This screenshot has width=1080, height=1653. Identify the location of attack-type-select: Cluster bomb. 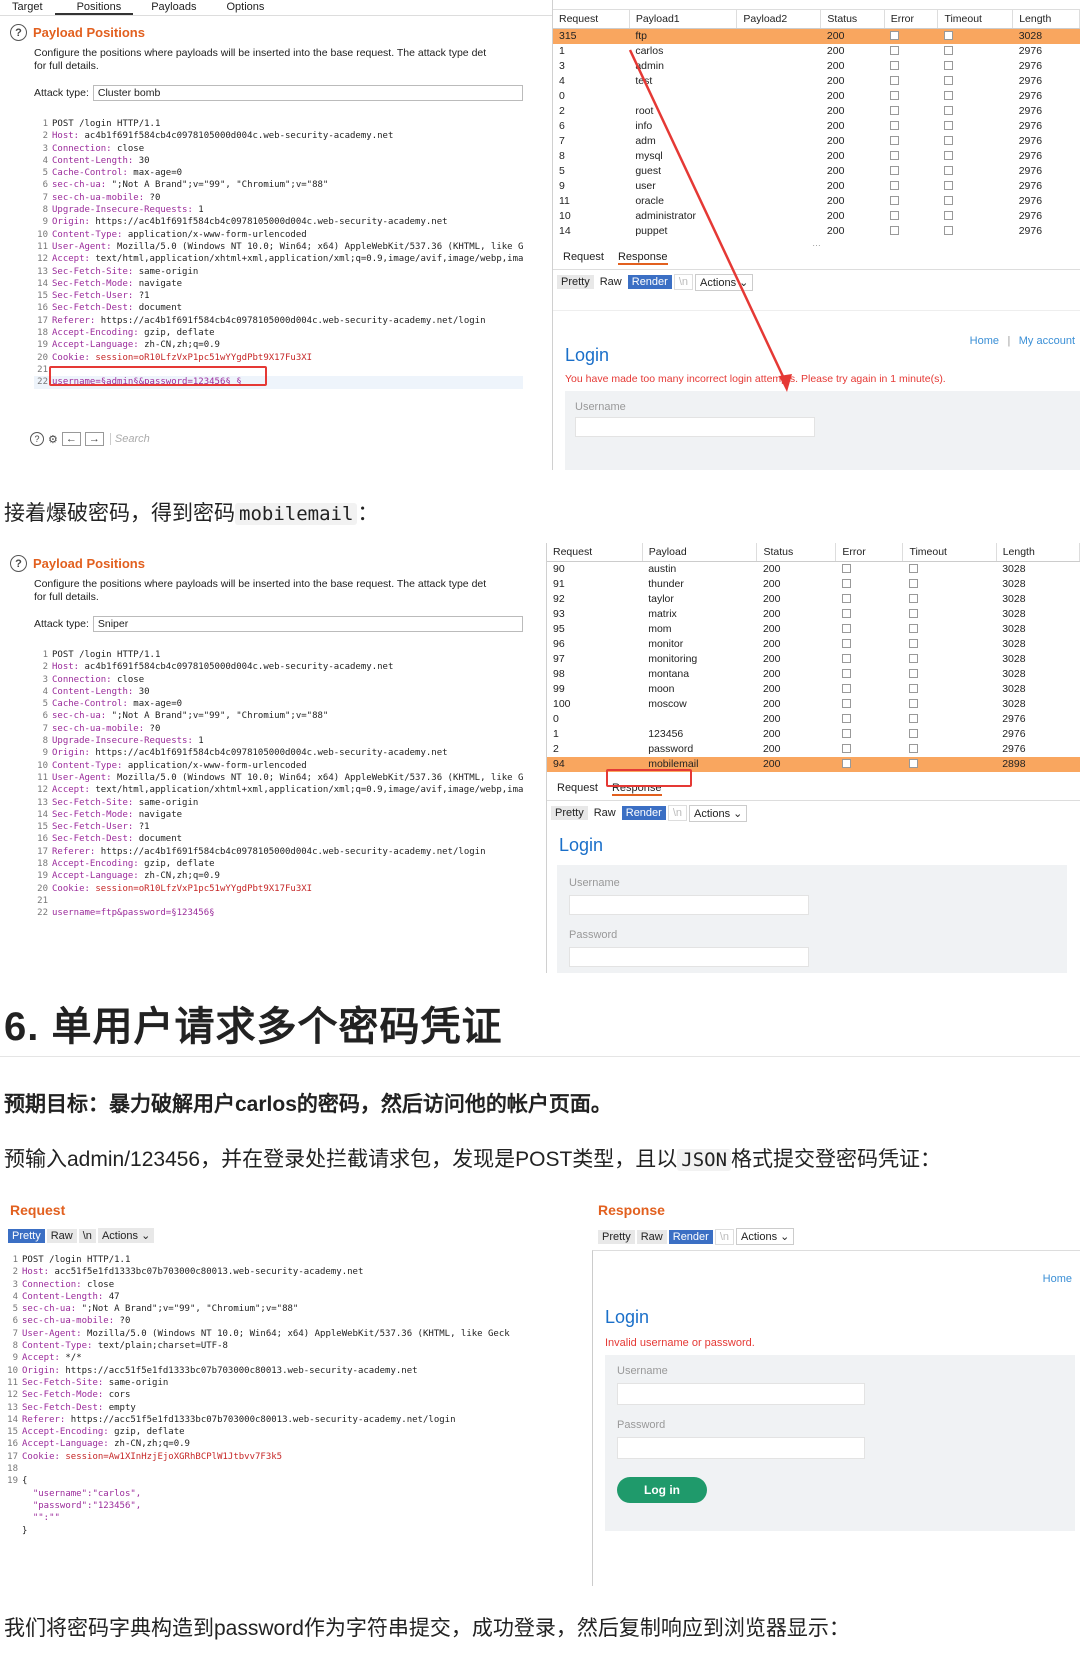
(307, 93).